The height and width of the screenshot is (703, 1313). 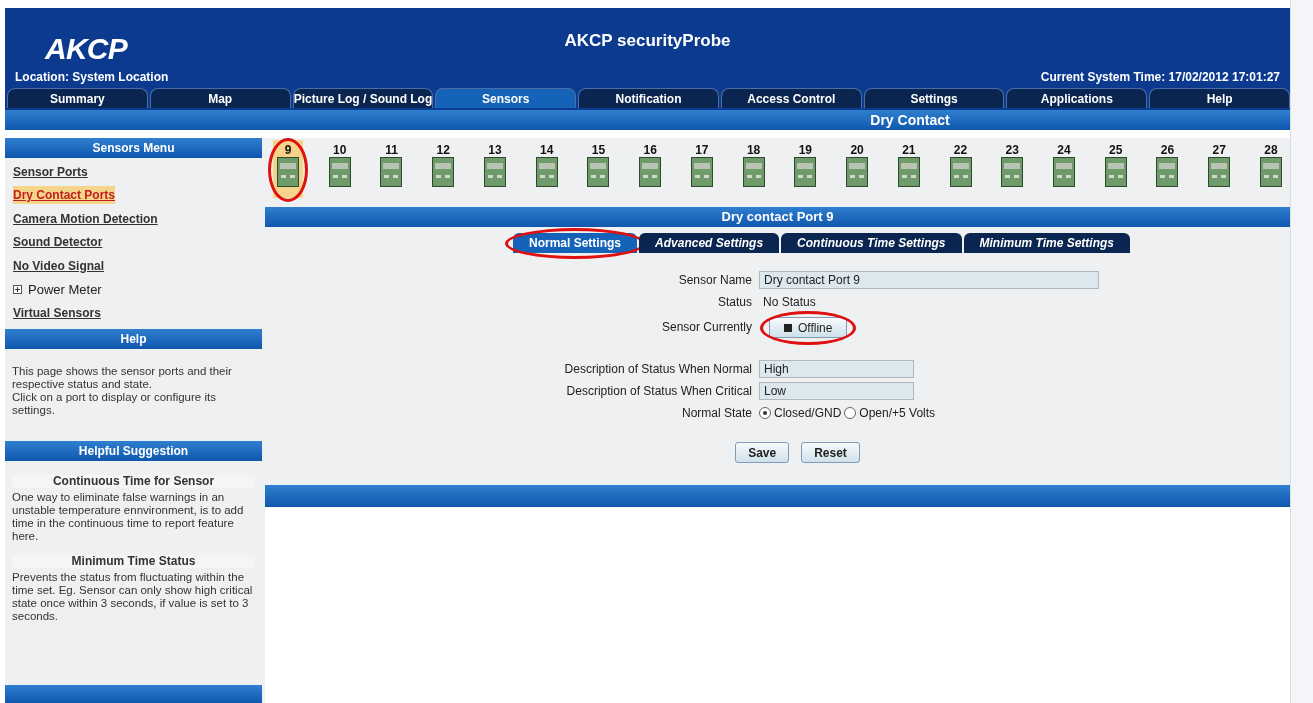 What do you see at coordinates (716, 413) in the screenshot?
I see `field-label: Normal State` at bounding box center [716, 413].